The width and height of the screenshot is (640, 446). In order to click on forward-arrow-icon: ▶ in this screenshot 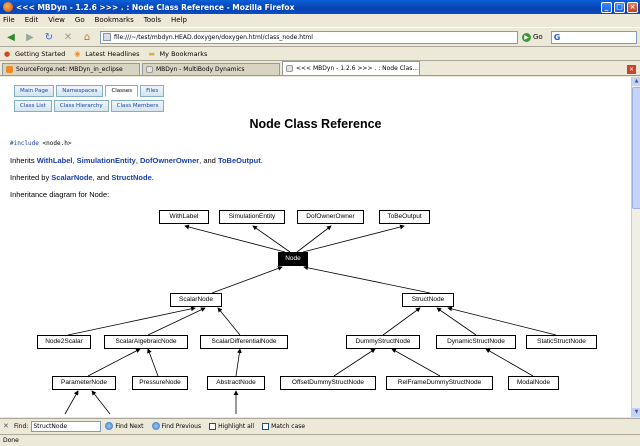, I will do `click(30, 37)`.